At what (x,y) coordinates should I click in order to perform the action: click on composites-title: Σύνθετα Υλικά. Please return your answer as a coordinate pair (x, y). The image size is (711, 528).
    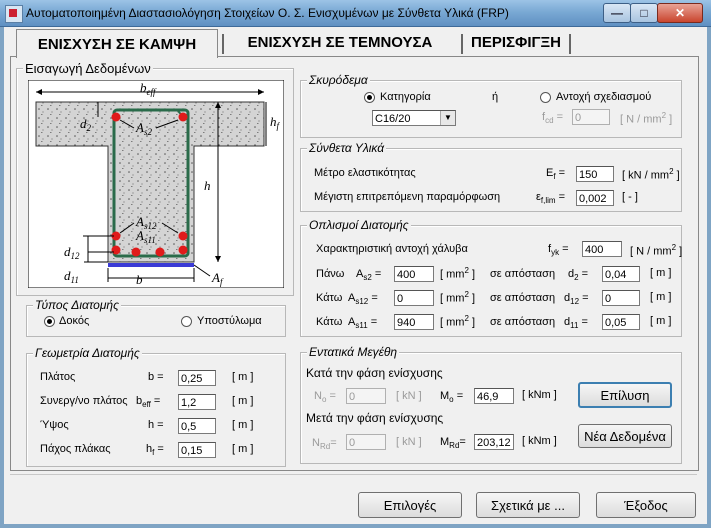
    Looking at the image, I should click on (347, 148).